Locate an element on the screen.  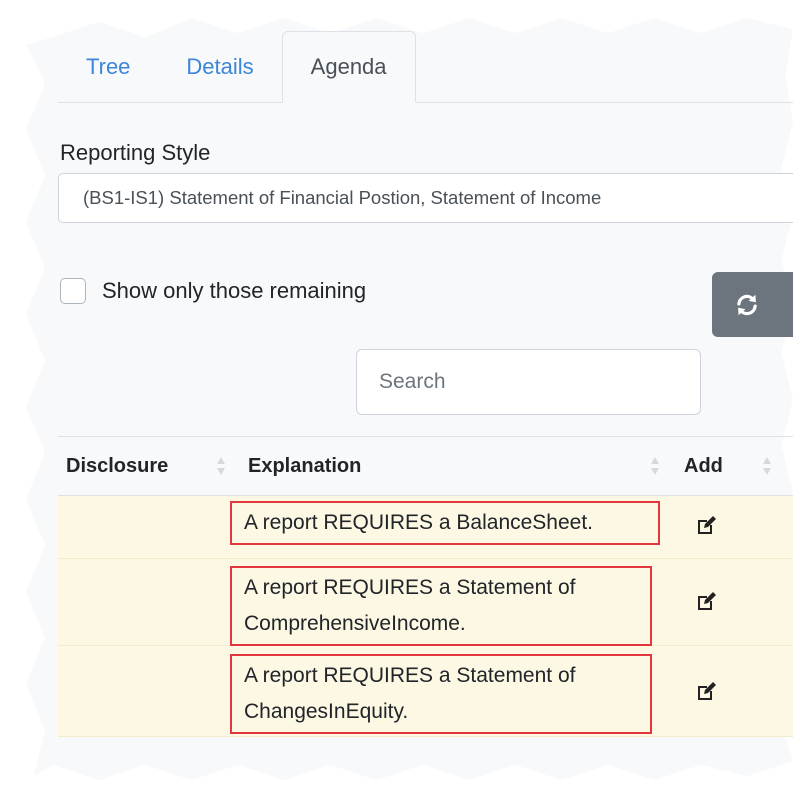
show-remaining-checkbox is located at coordinates (73, 291).